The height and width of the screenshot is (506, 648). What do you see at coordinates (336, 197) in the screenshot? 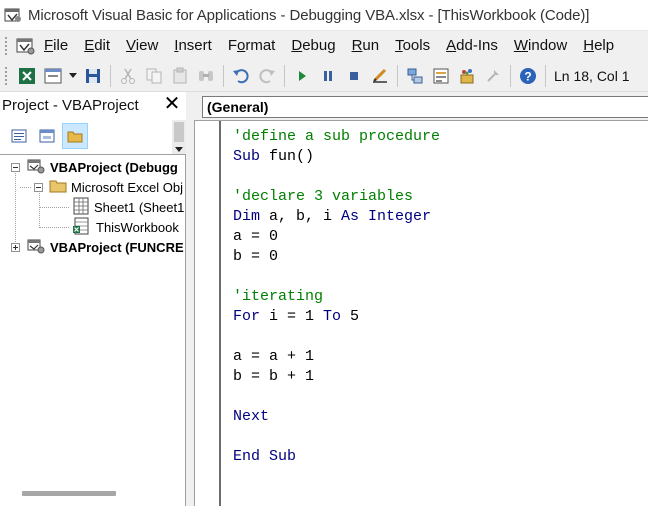
I see `code-line: 'declare 3 variables` at bounding box center [336, 197].